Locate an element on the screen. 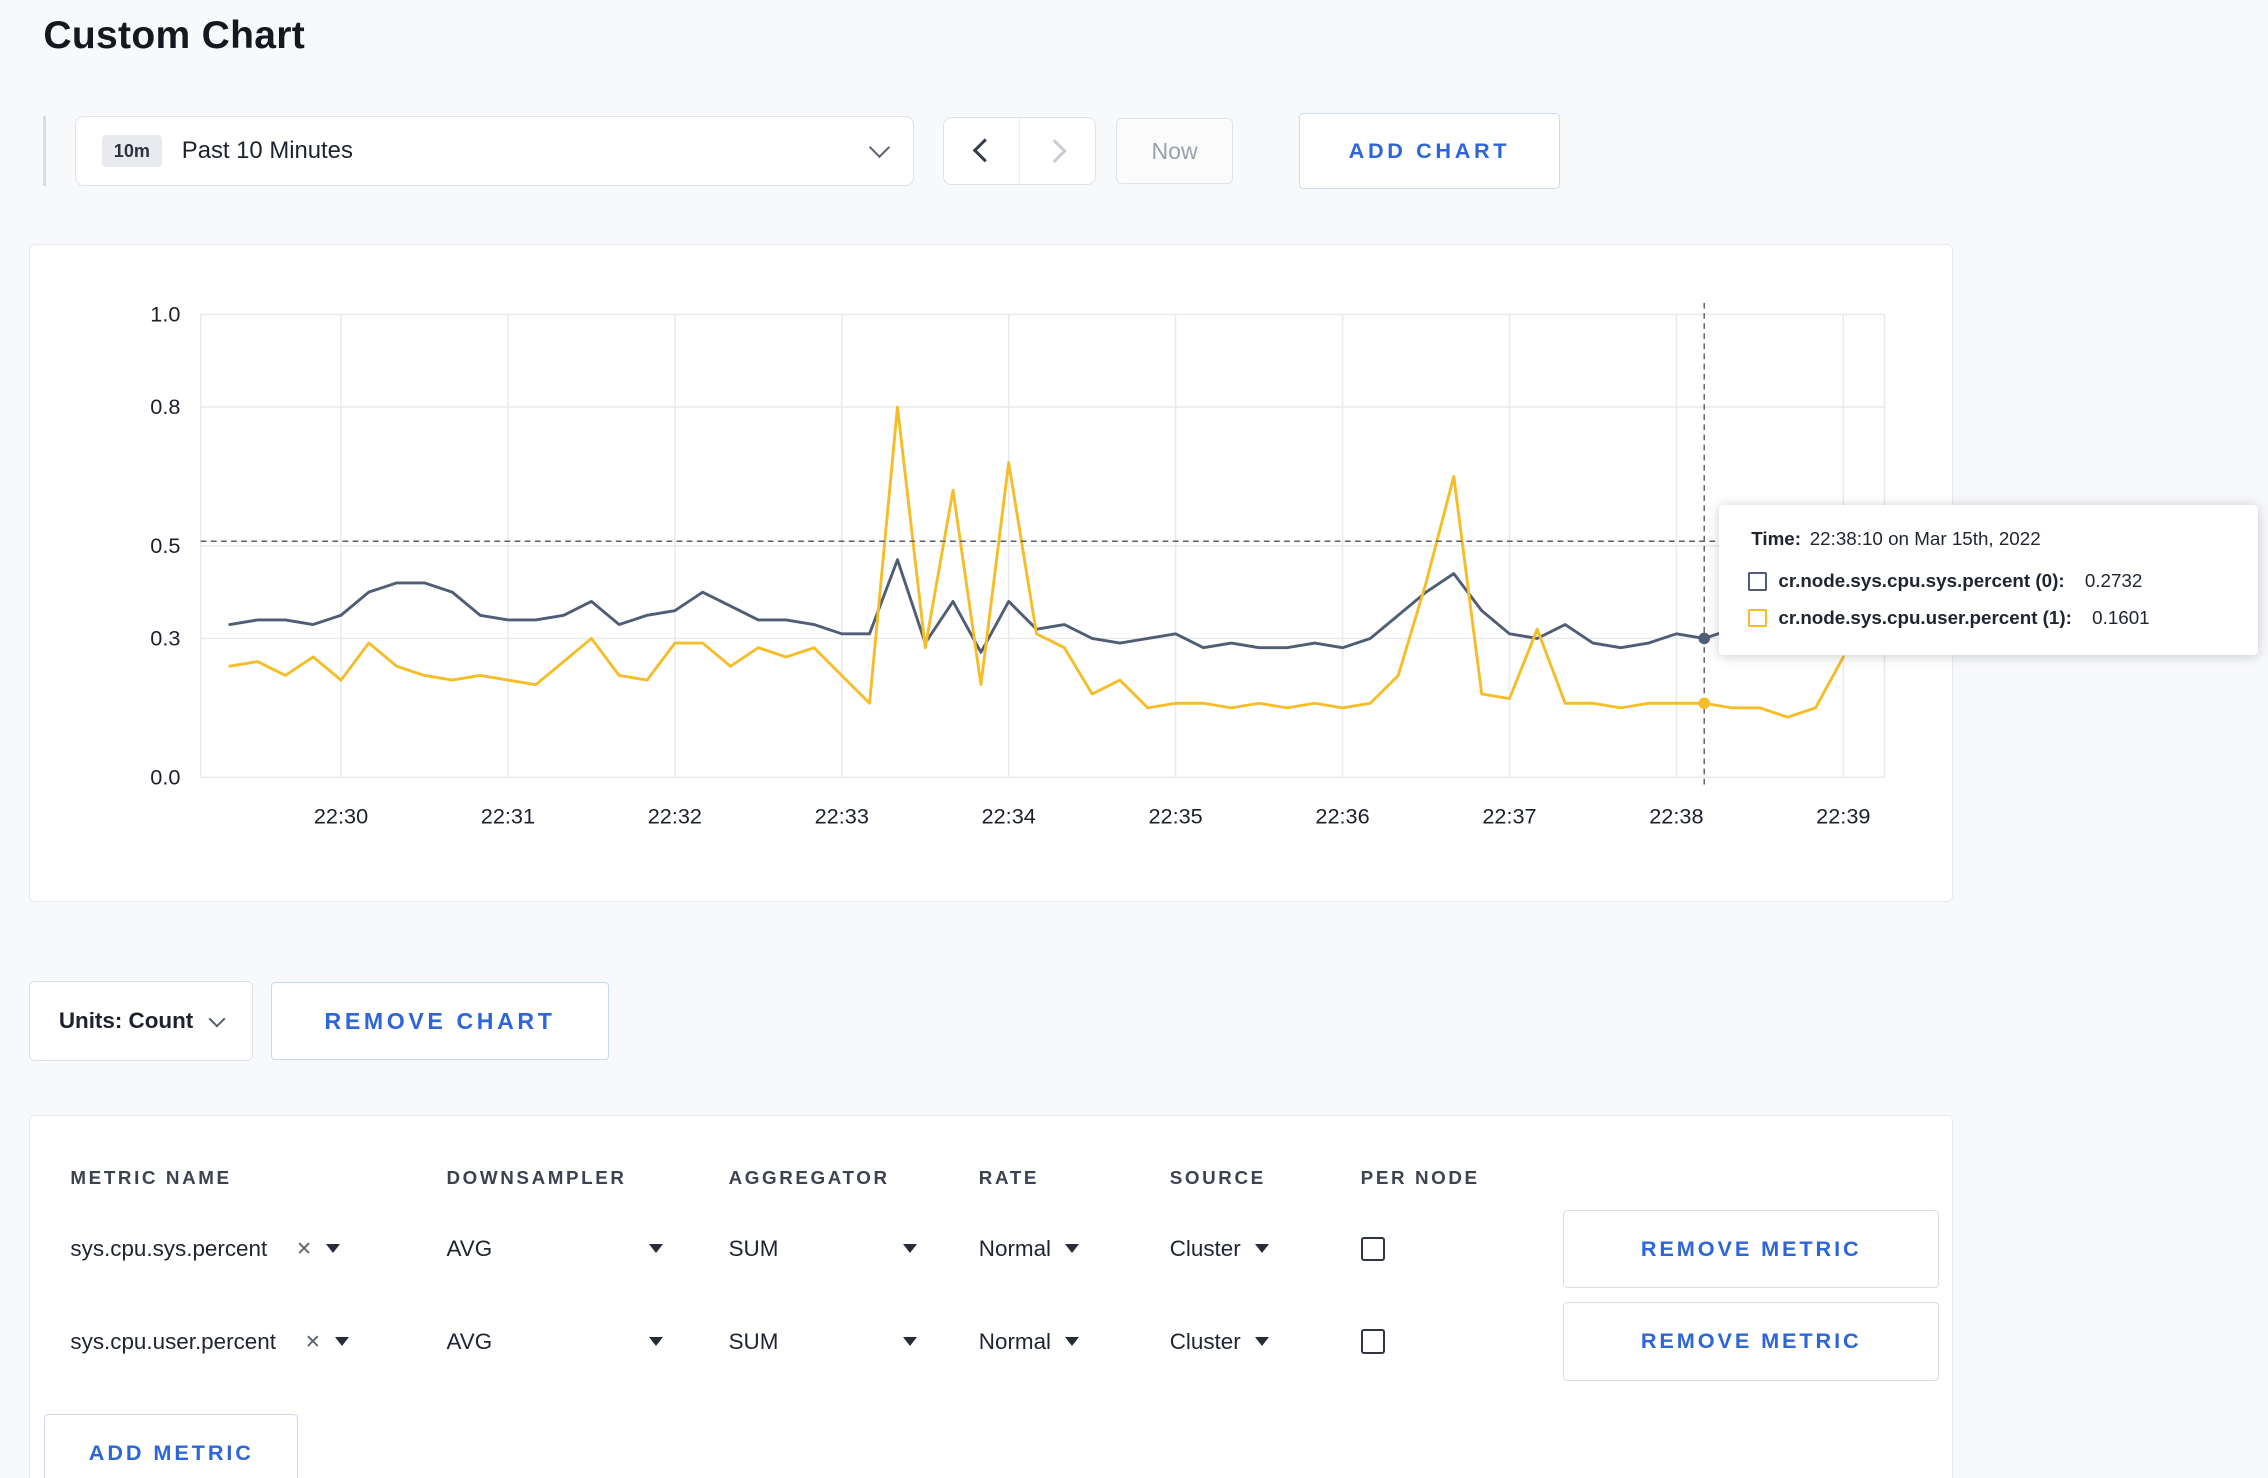 Image resolution: width=2268 pixels, height=1478 pixels. time-range-label: Past 10 Minutes is located at coordinates (267, 150).